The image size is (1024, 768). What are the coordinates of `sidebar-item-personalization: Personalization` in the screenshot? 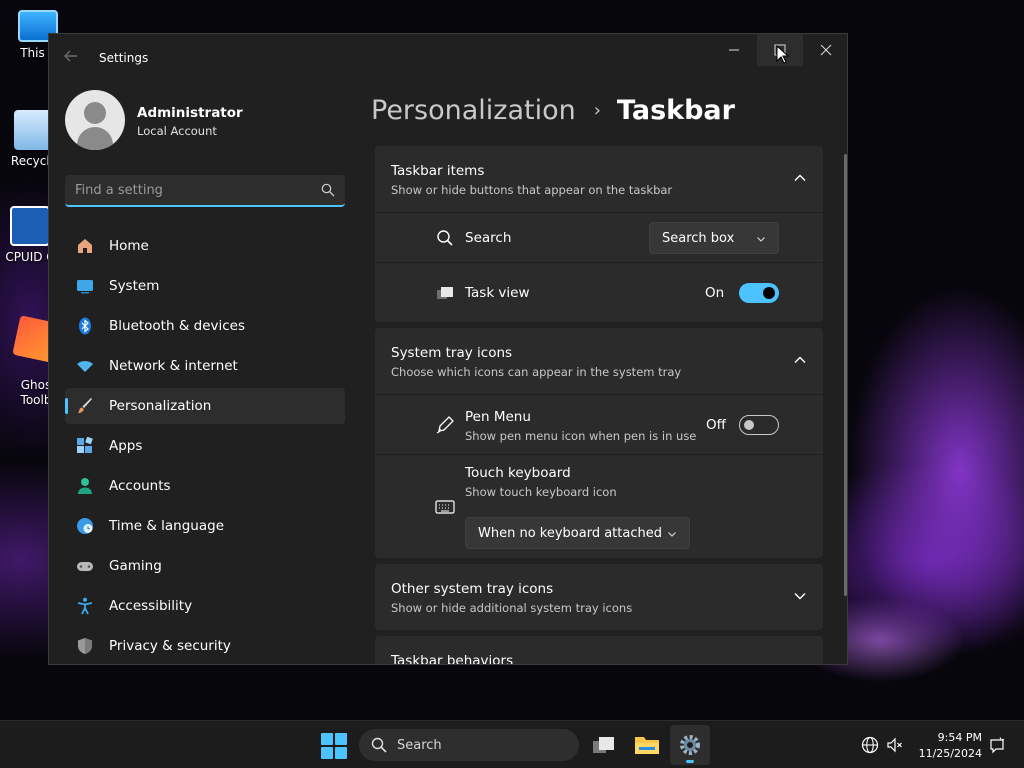 It's located at (205, 406).